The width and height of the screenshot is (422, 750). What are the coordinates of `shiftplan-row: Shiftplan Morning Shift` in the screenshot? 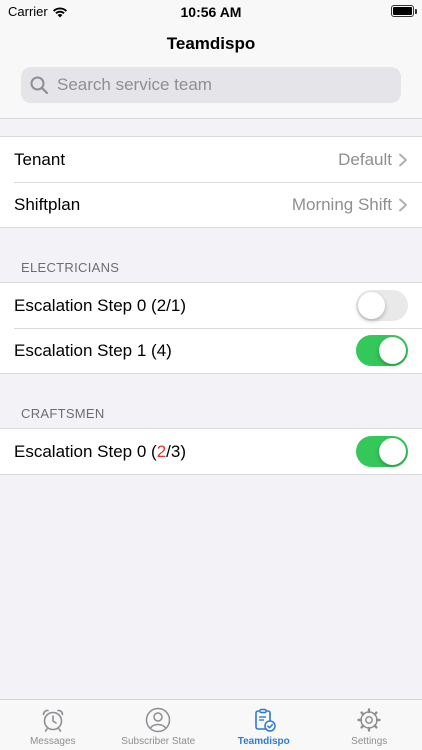 It's located at (211, 204).